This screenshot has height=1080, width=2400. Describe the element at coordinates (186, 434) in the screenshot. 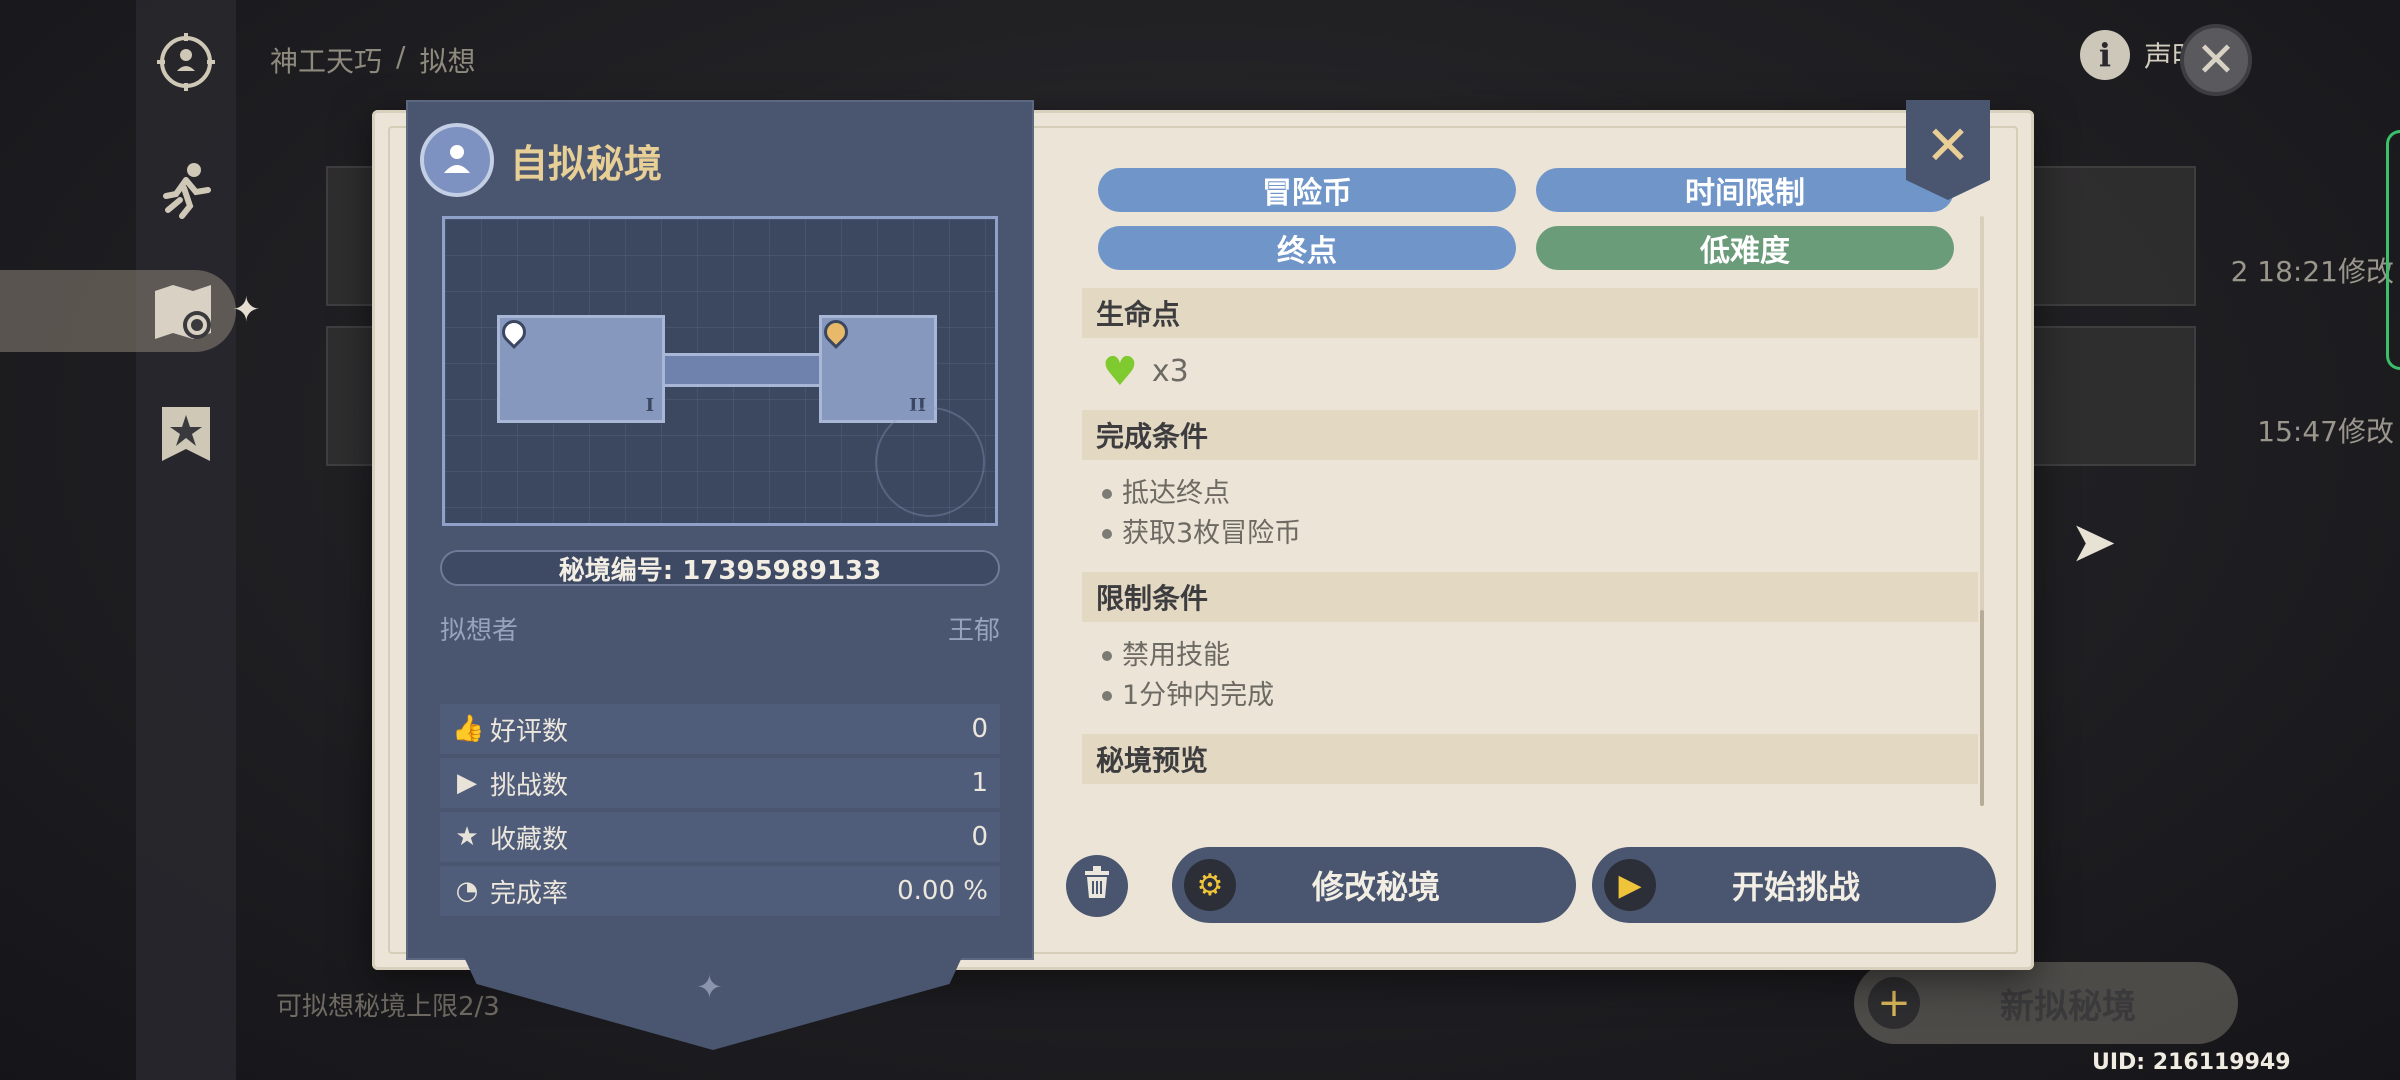

I see `star-badge-icon` at that location.